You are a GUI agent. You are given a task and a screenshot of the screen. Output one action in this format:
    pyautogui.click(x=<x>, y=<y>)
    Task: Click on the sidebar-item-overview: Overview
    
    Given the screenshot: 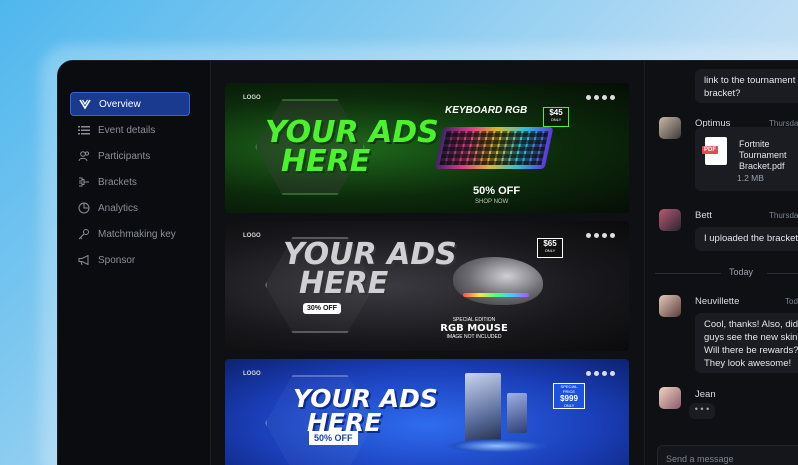 What is the action you would take?
    pyautogui.click(x=130, y=104)
    